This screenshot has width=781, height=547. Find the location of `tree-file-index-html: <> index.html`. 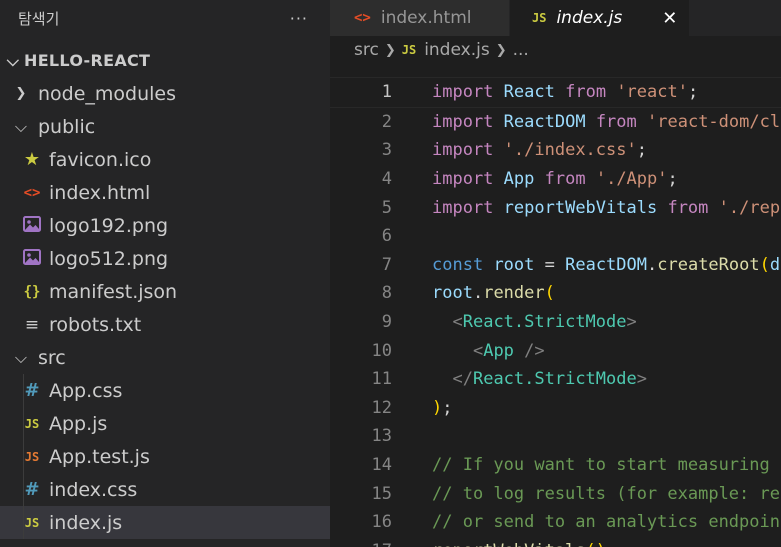

tree-file-index-html: <> index.html is located at coordinates (165, 192).